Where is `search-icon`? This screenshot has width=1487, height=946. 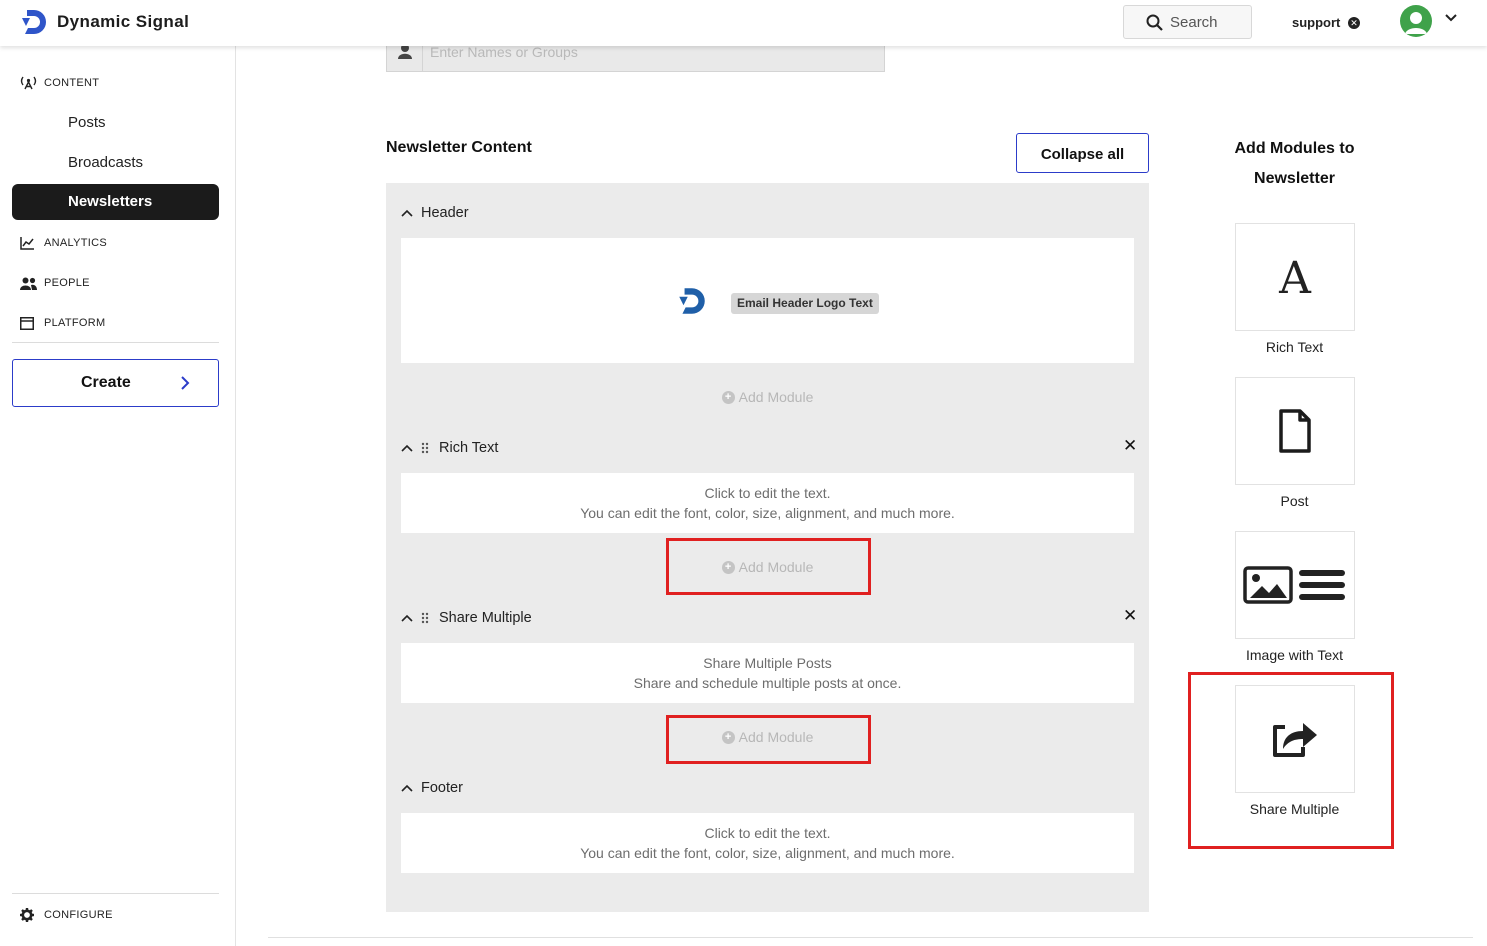 search-icon is located at coordinates (1154, 22).